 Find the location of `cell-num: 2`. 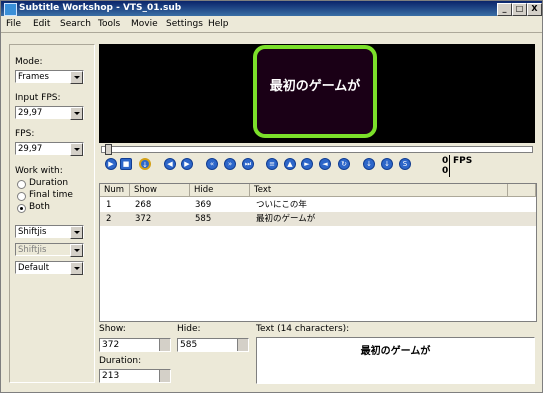

cell-num: 2 is located at coordinates (109, 219).